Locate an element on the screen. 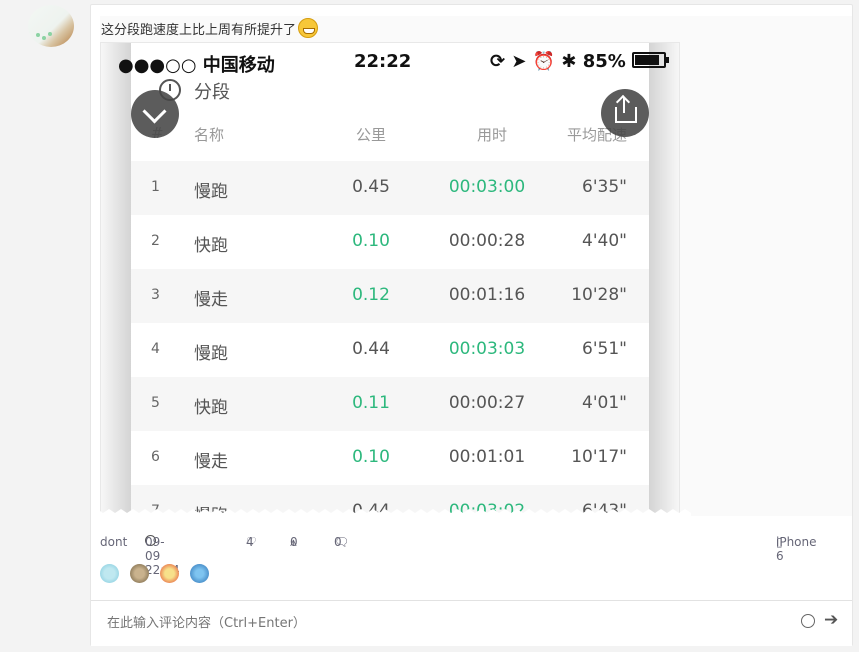 The height and width of the screenshot is (652, 859). phone-status-bar: ●●●○○ 中国移动 22:22 ⟳ ➤ ⏰ ✱ 85% is located at coordinates (398, 66).